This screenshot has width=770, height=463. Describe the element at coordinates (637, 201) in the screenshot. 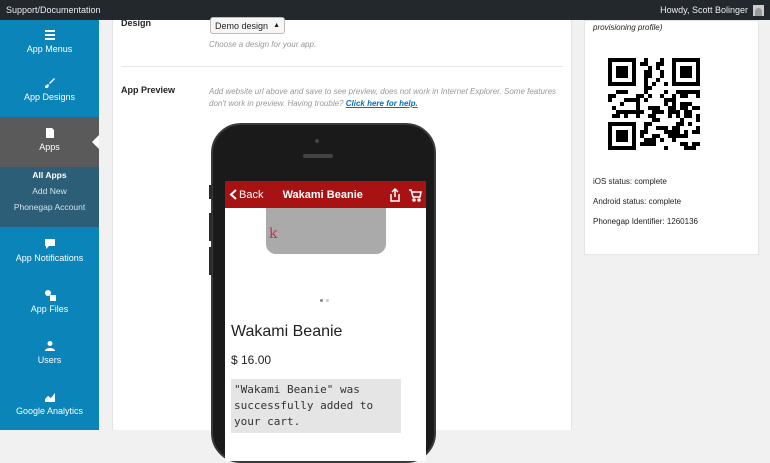

I see `android-status: Android status: complete` at that location.